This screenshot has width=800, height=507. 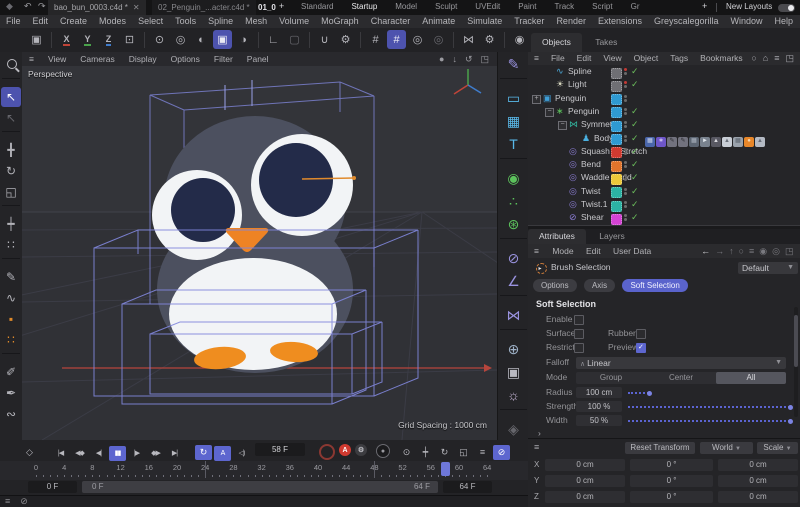 What do you see at coordinates (375, 39) in the screenshot?
I see `grid-plane-icon: #` at bounding box center [375, 39].